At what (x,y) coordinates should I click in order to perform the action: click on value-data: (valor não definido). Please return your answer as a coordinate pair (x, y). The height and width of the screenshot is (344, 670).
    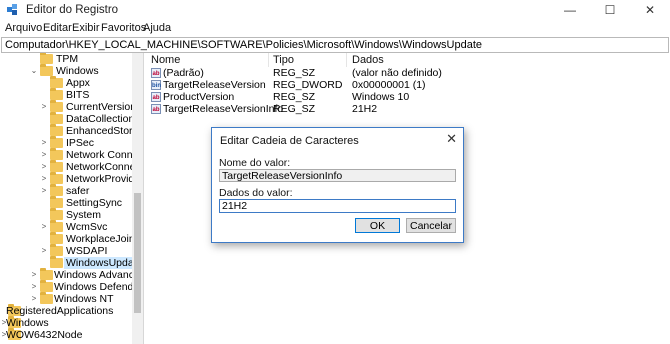
    Looking at the image, I should click on (397, 73).